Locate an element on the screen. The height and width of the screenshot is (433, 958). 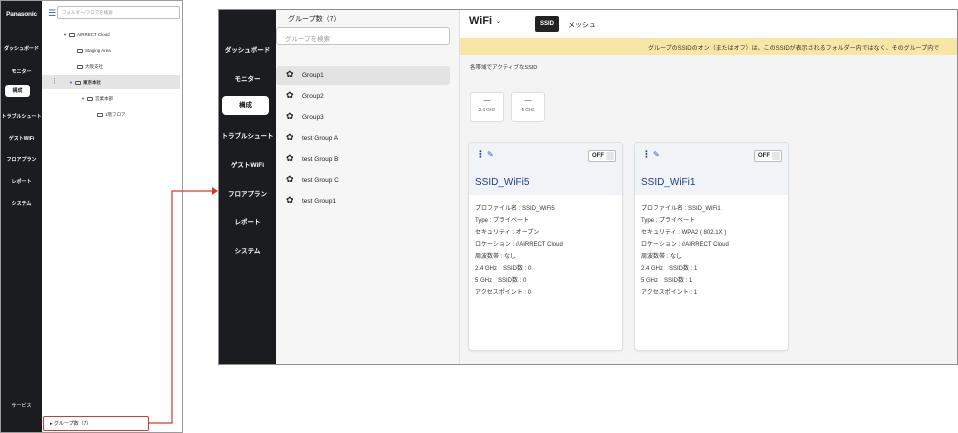
band-card-5ghz: — 5 GHz is located at coordinates (528, 107).